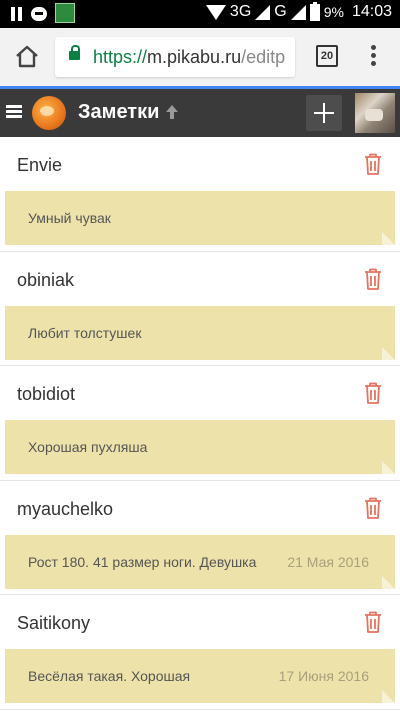 Image resolution: width=400 pixels, height=711 pixels. I want to click on pikabu-logo, so click(49, 113).